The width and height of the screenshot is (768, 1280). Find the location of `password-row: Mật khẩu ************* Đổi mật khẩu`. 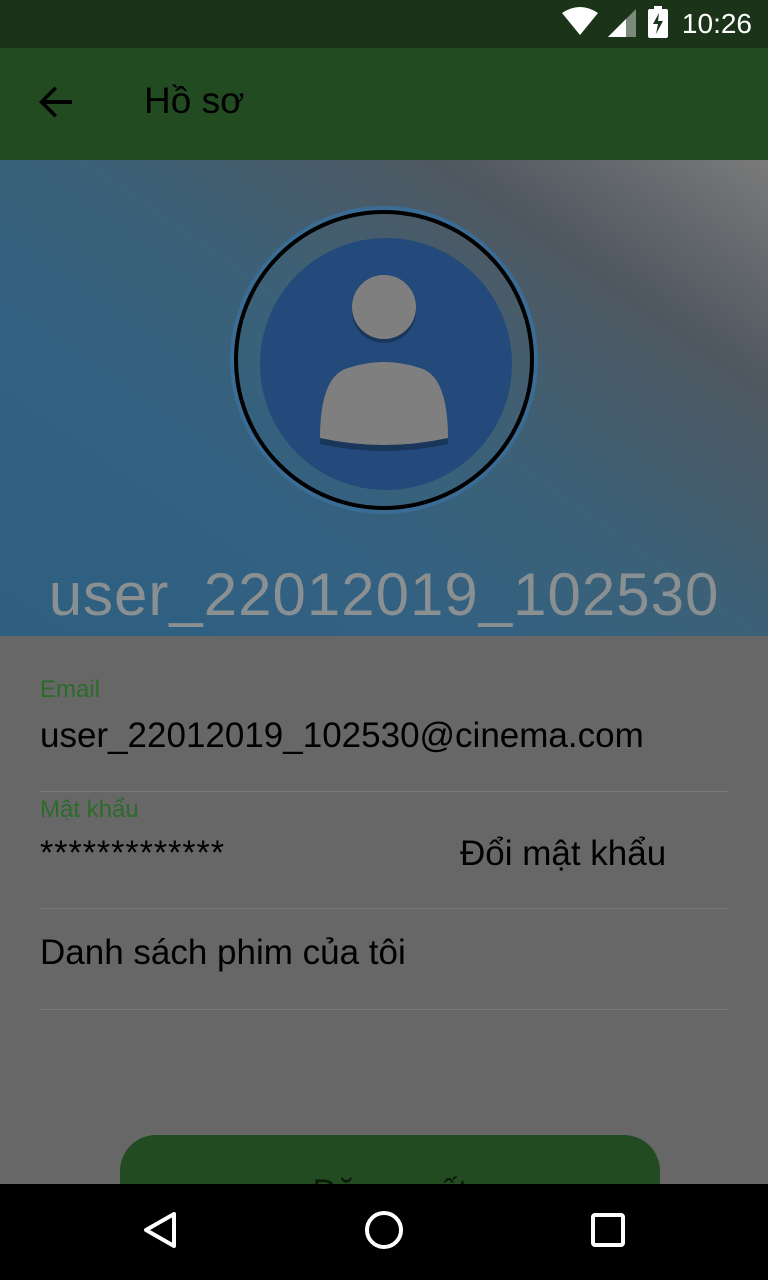

password-row: Mật khẩu ************* Đổi mật khẩu is located at coordinates (384, 852).